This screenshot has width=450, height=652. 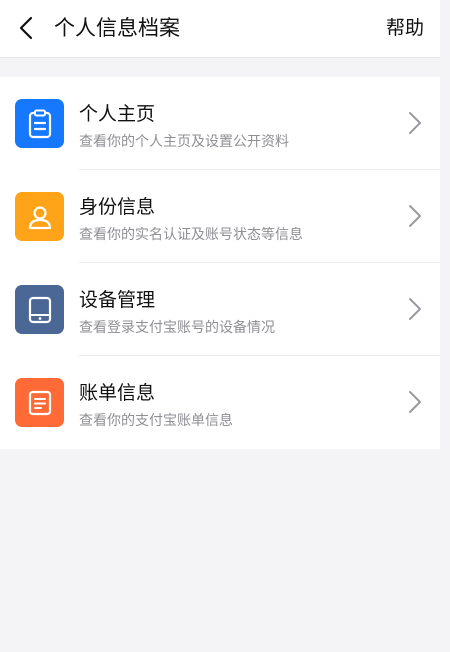 I want to click on page-title: 个人信息档案, so click(x=117, y=28).